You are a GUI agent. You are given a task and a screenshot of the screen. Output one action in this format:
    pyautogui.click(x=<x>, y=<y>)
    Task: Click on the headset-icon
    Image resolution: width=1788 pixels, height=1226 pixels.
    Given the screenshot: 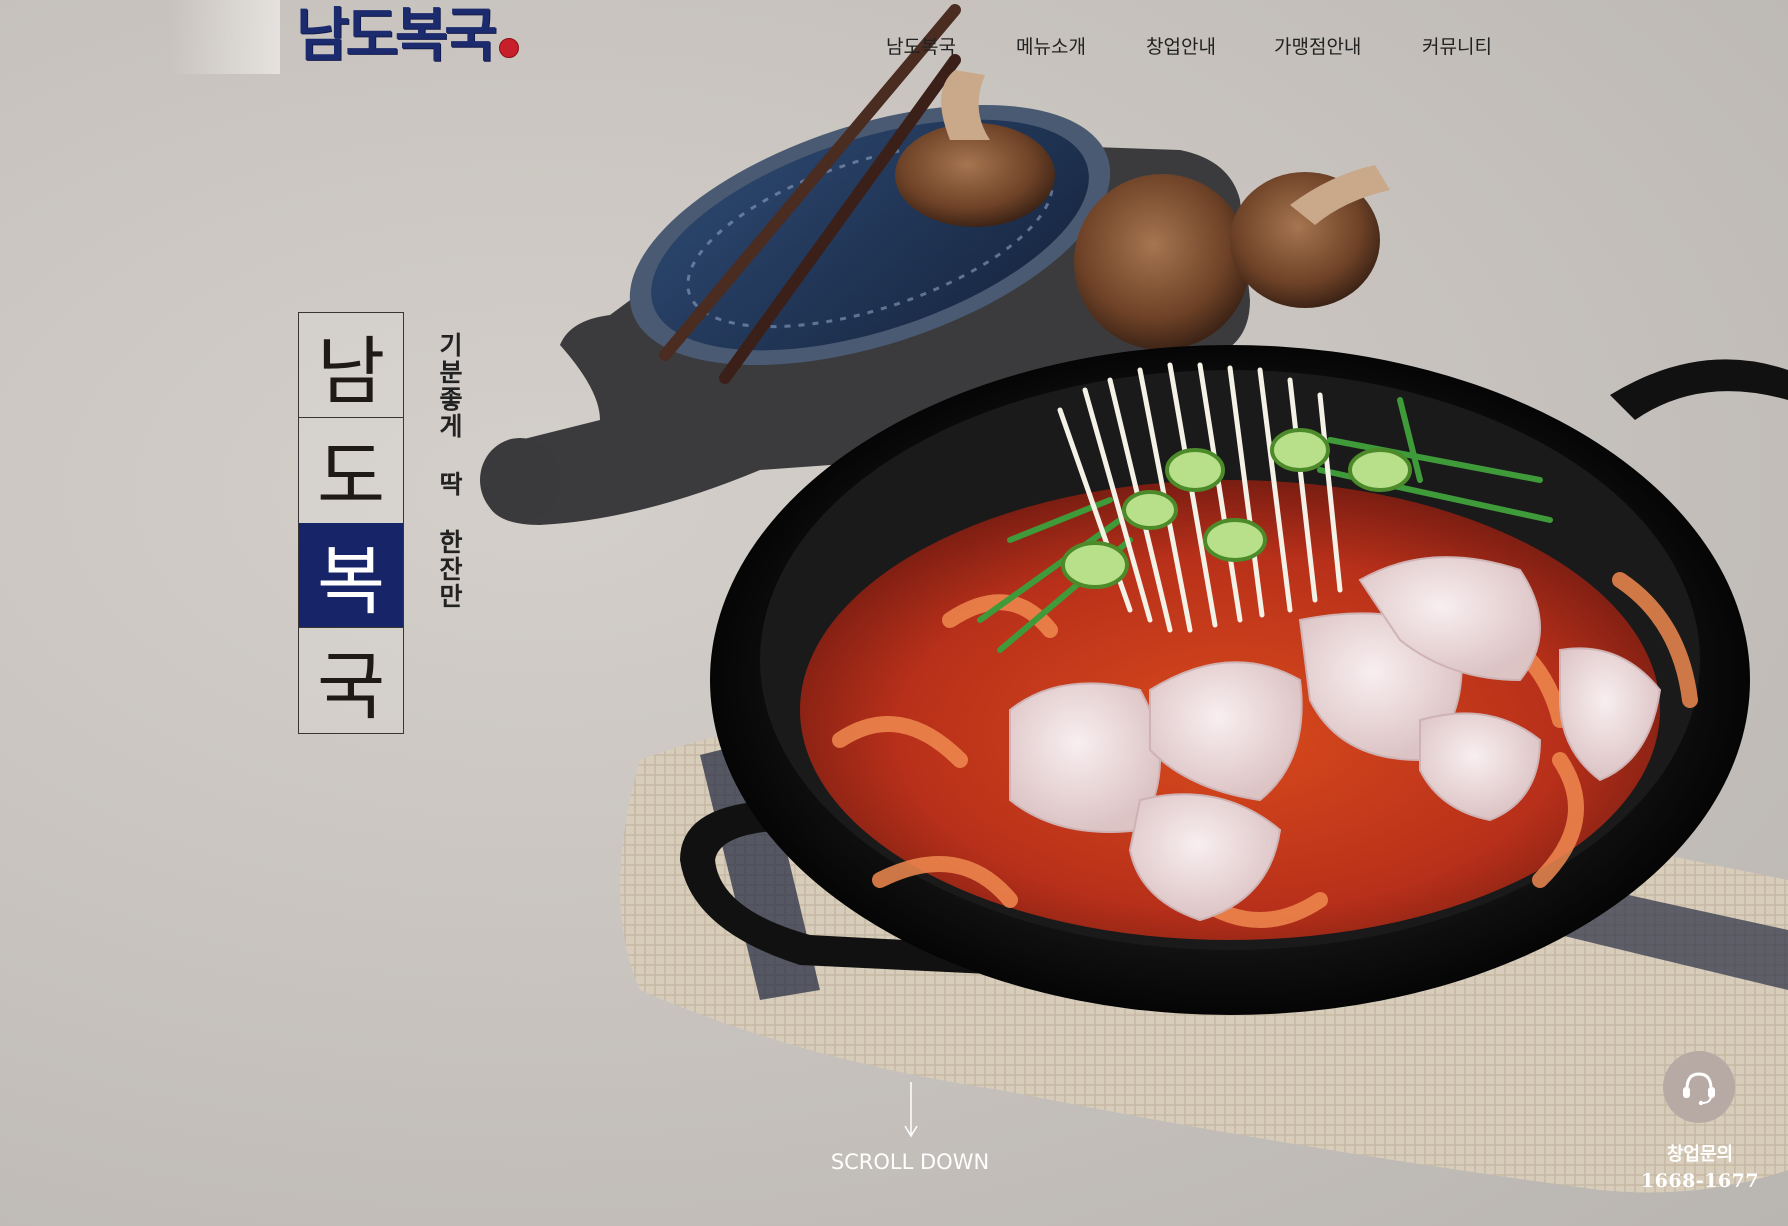 What is the action you would take?
    pyautogui.click(x=1699, y=1089)
    